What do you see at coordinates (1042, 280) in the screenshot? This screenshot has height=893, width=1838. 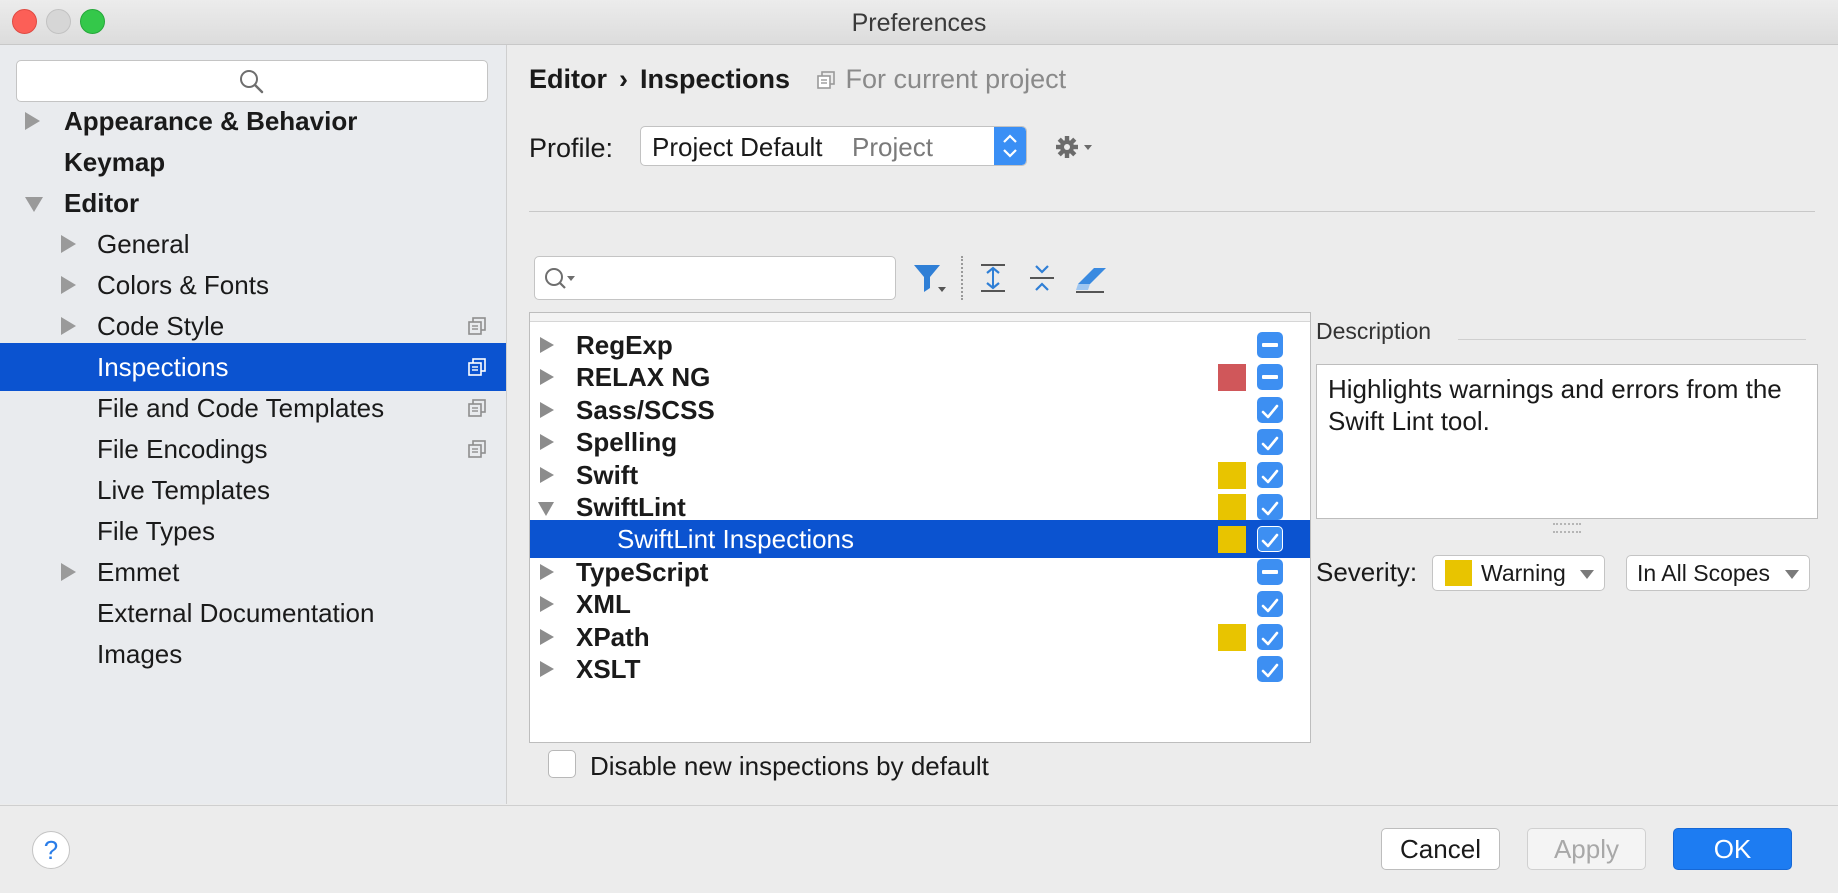 I see `collapse-all-icon` at bounding box center [1042, 280].